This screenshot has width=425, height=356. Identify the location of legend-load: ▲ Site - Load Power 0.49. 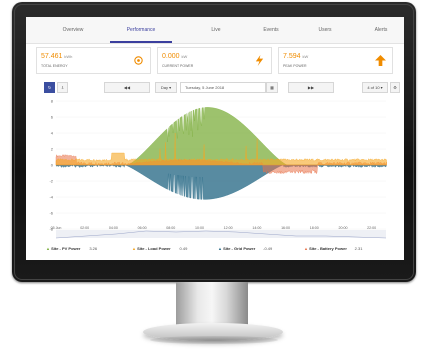
(159, 249).